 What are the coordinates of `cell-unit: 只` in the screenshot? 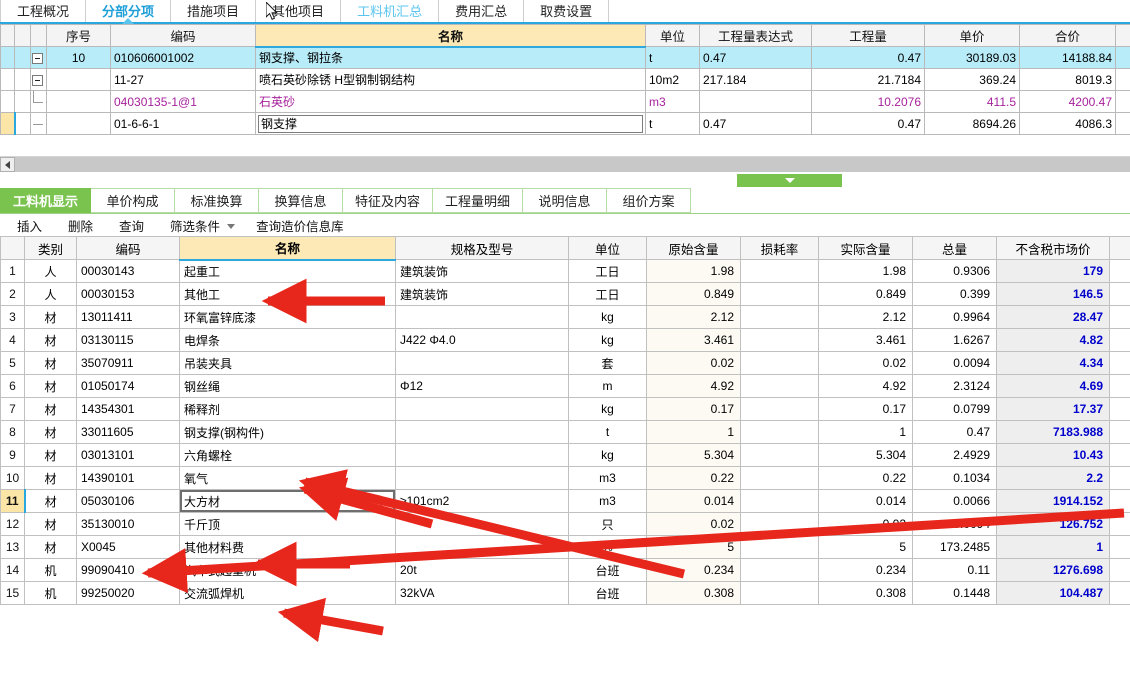 It's located at (607, 524).